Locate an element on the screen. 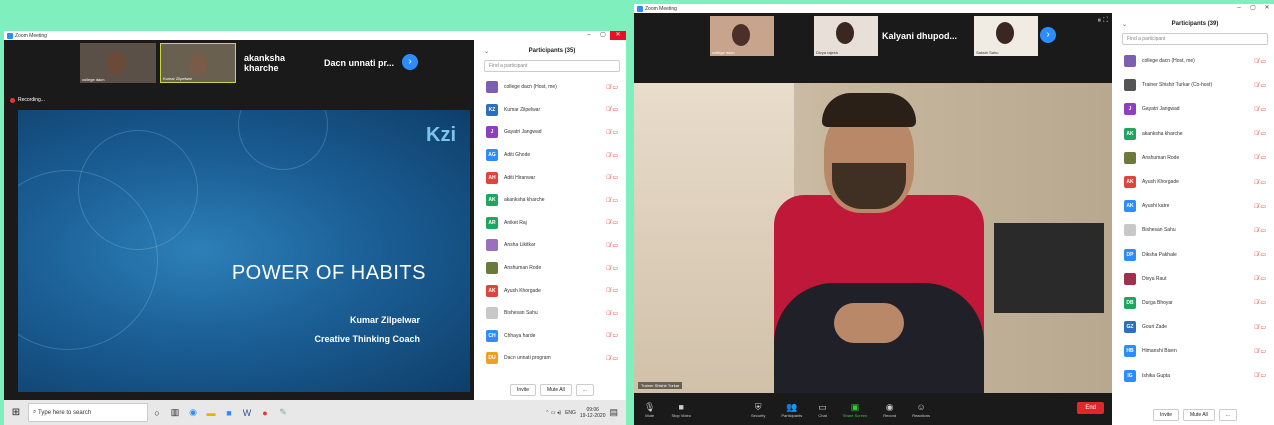 The image size is (1274, 425). participant-row: AR Aniket Raj 🎙̸ ▭ is located at coordinates (552, 223).